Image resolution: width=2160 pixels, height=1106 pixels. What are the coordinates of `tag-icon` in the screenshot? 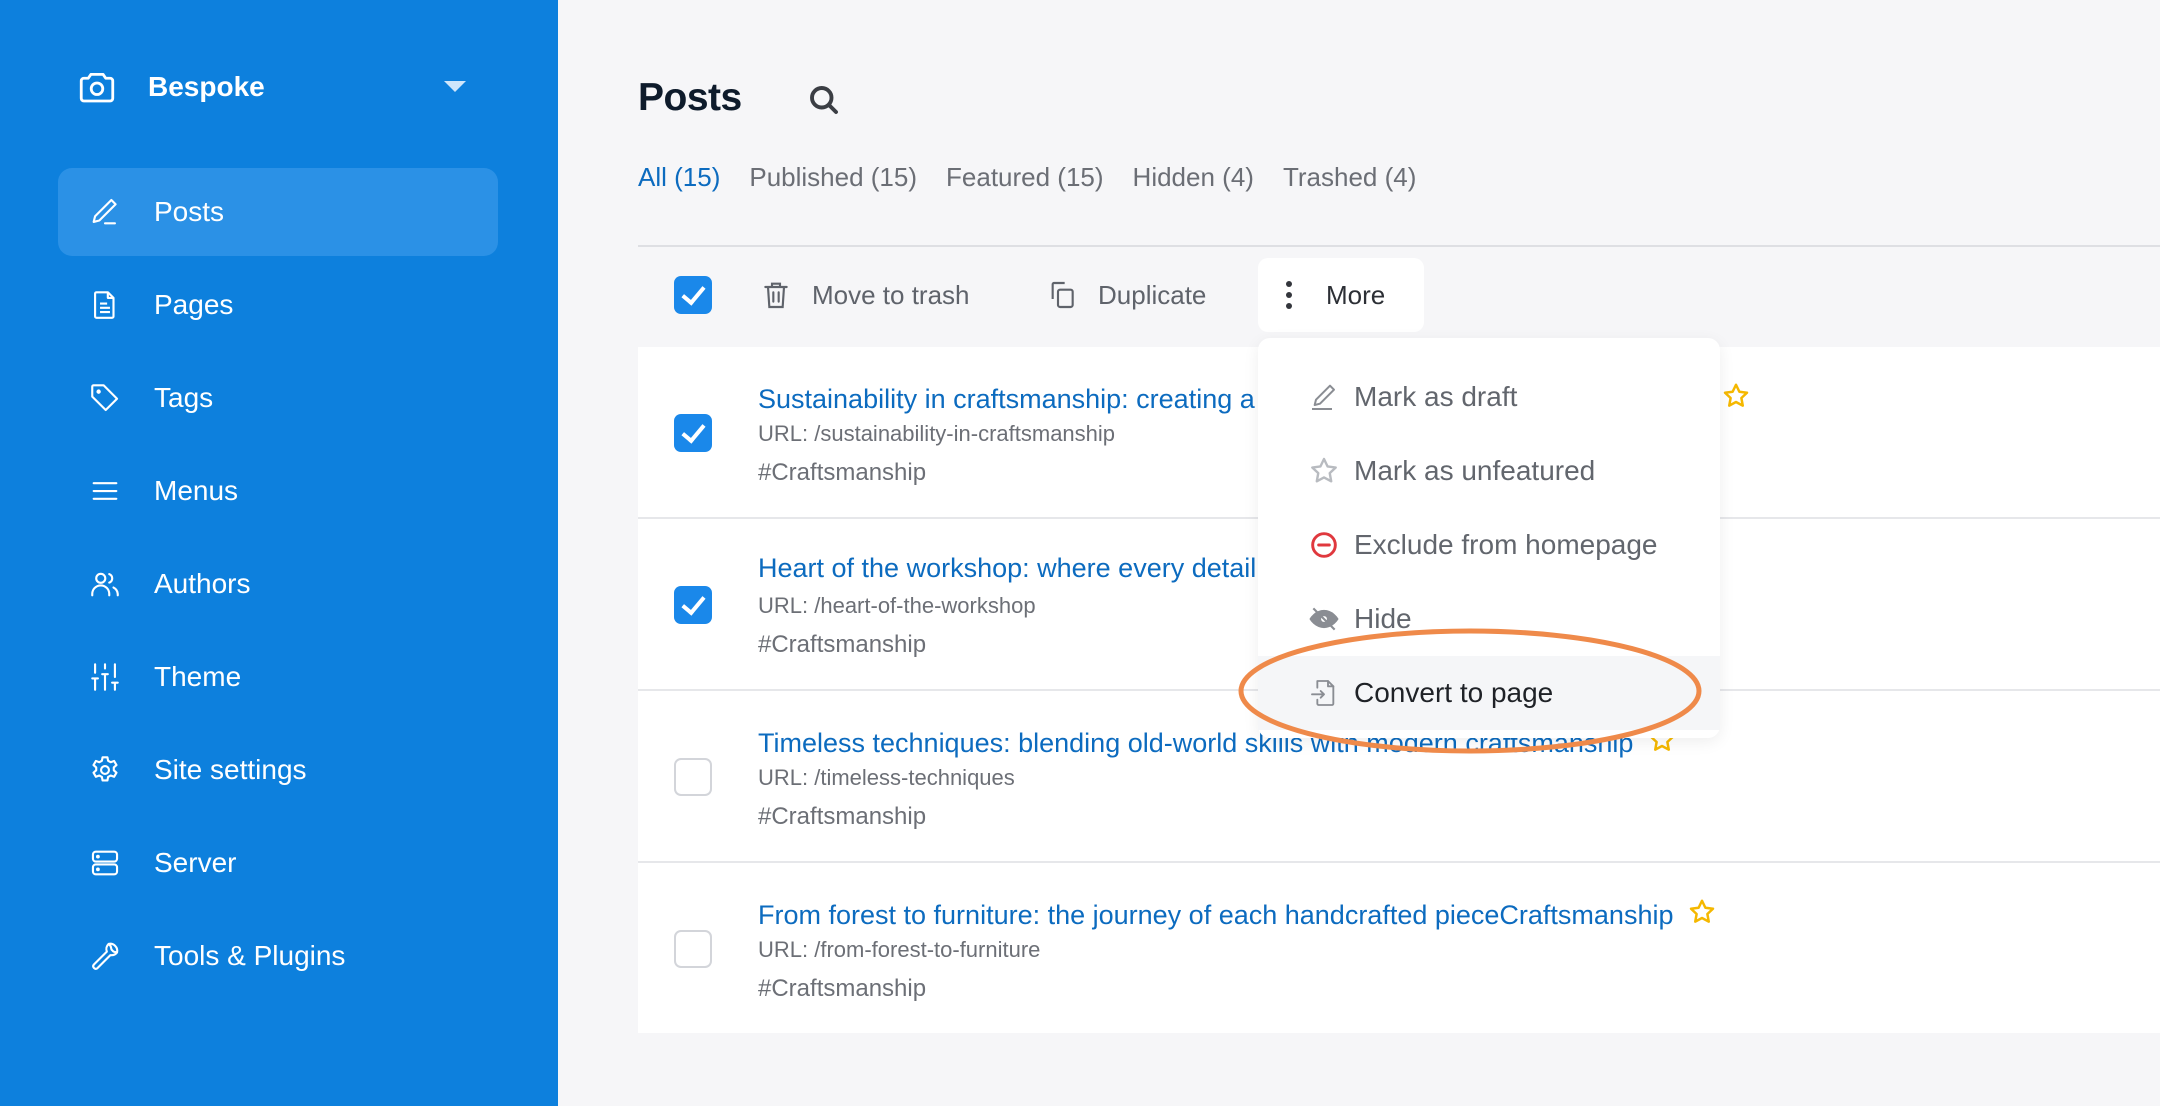 It's located at (105, 398).